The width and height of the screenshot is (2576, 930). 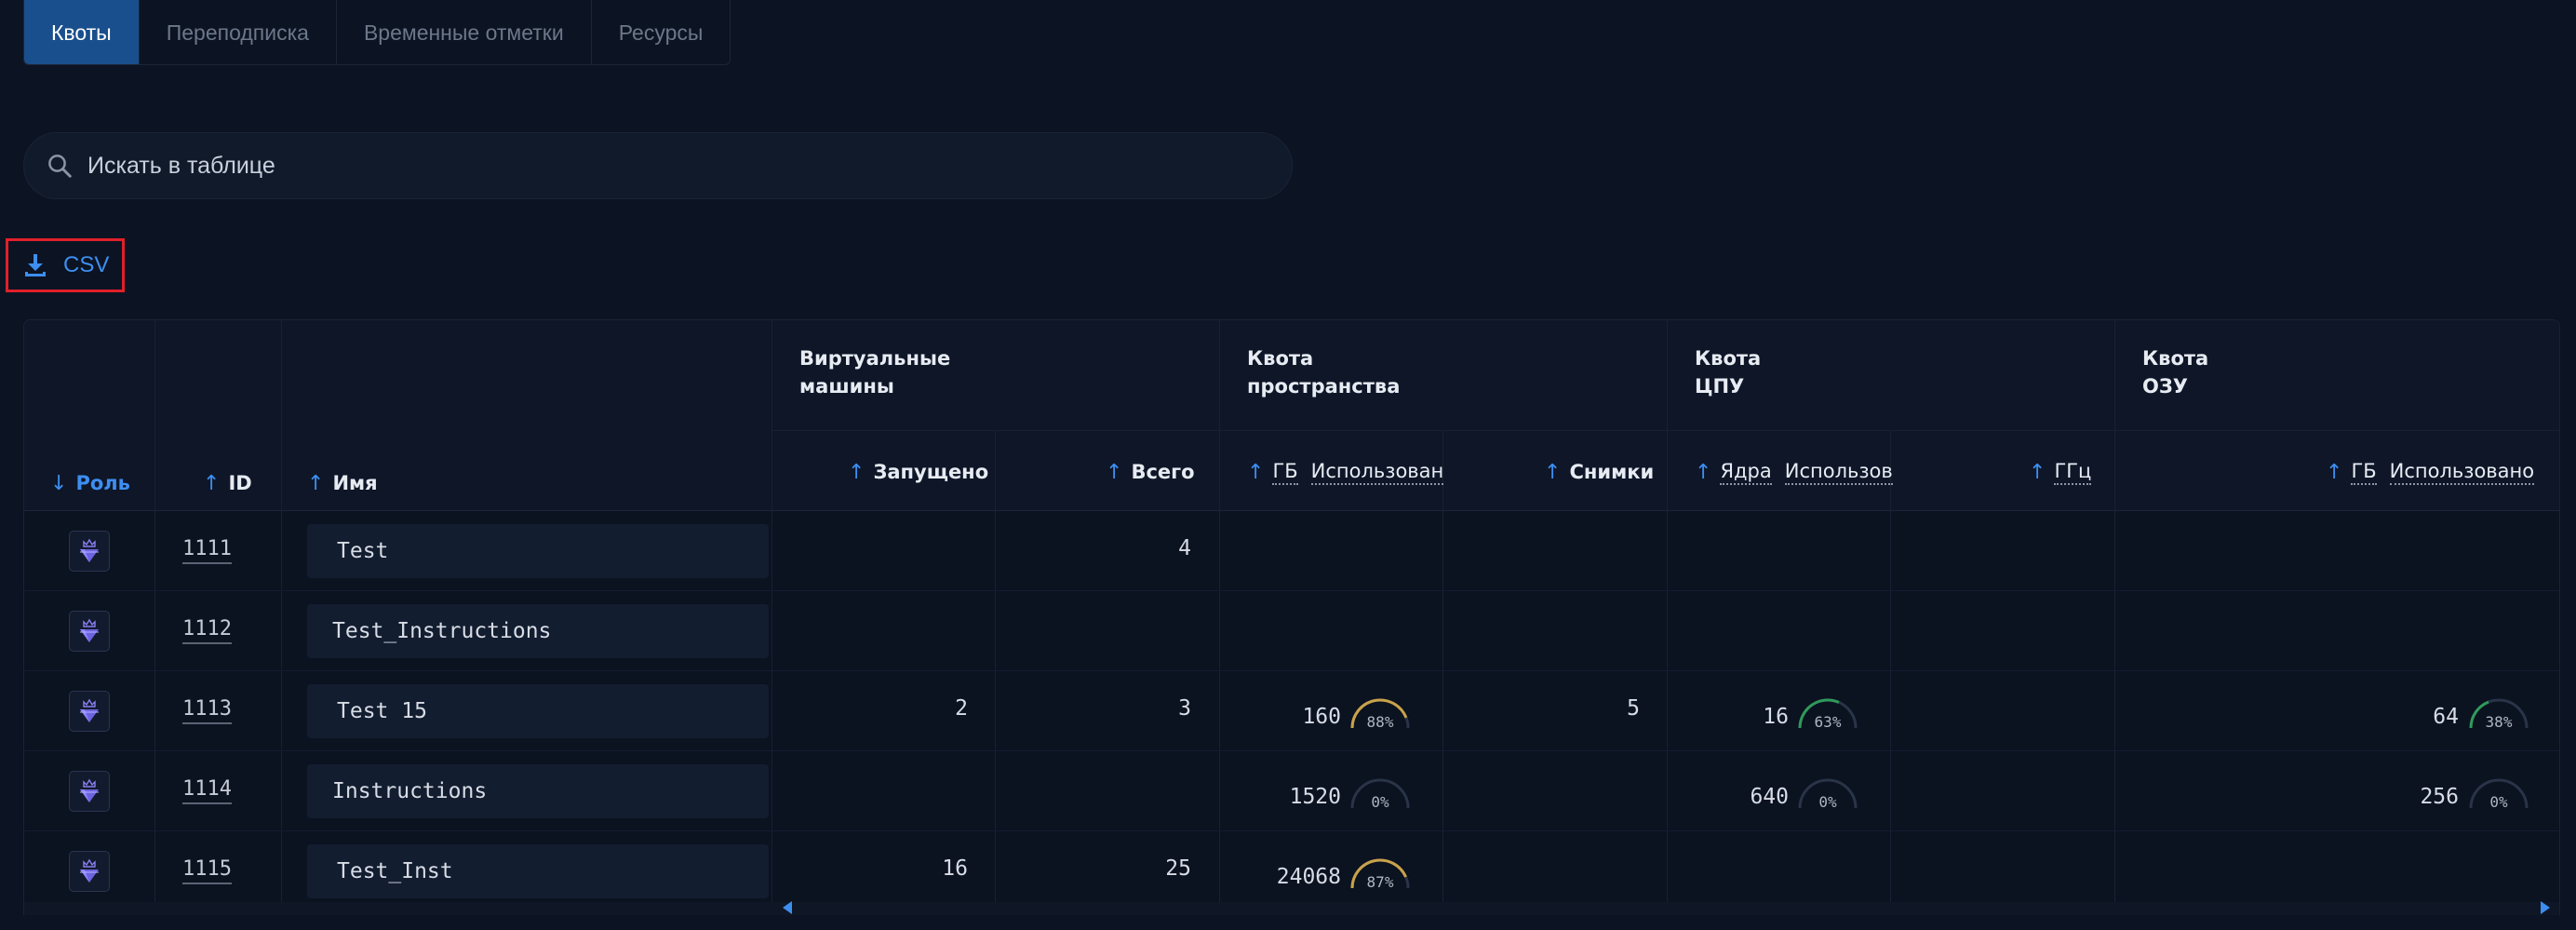 What do you see at coordinates (1291, 551) in the screenshot?
I see `table-row: 1111 Test 4` at bounding box center [1291, 551].